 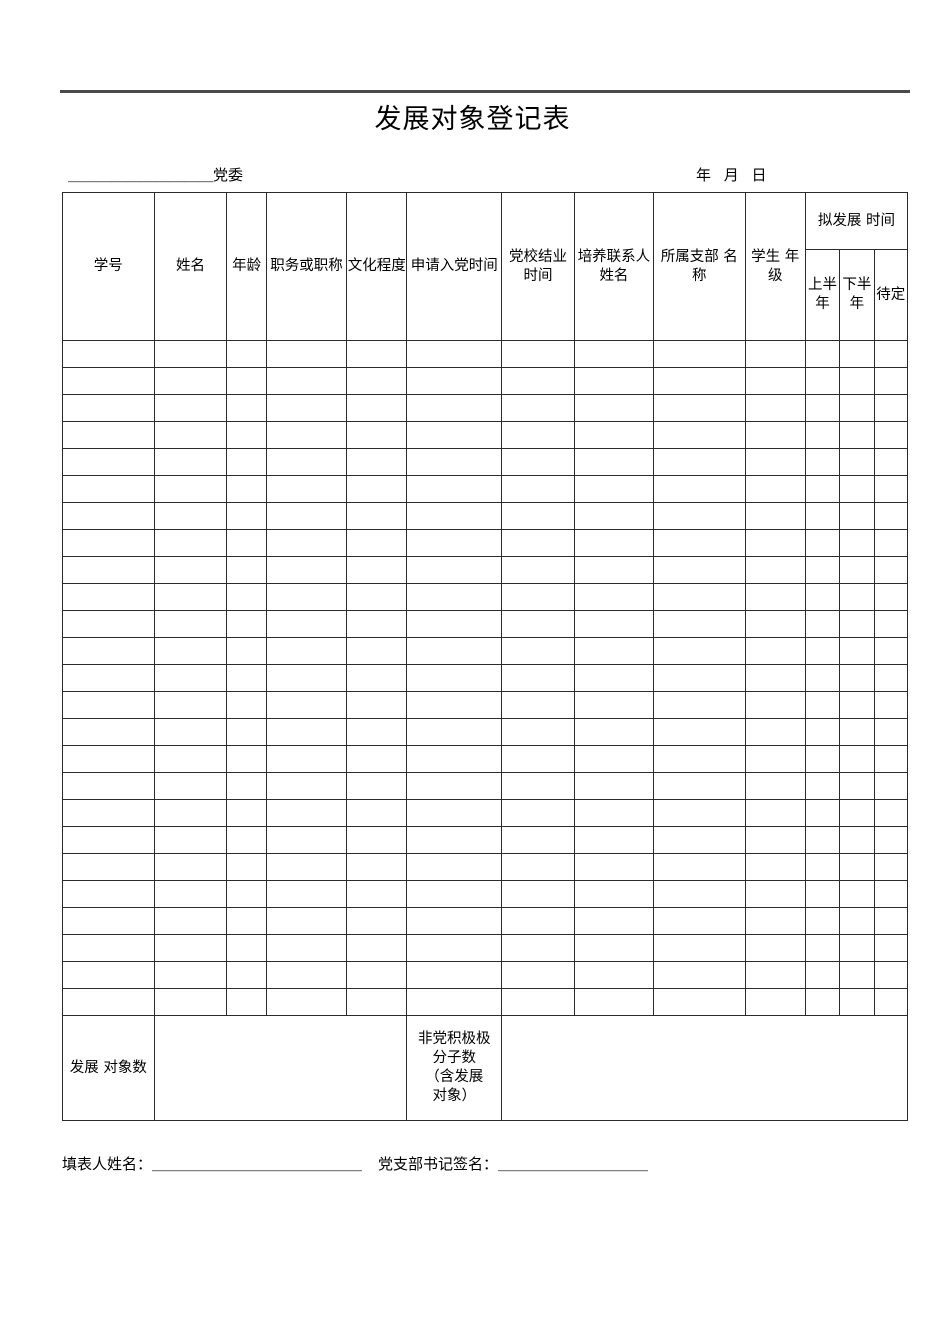 I want to click on development-target-count-value, so click(x=280, y=1068).